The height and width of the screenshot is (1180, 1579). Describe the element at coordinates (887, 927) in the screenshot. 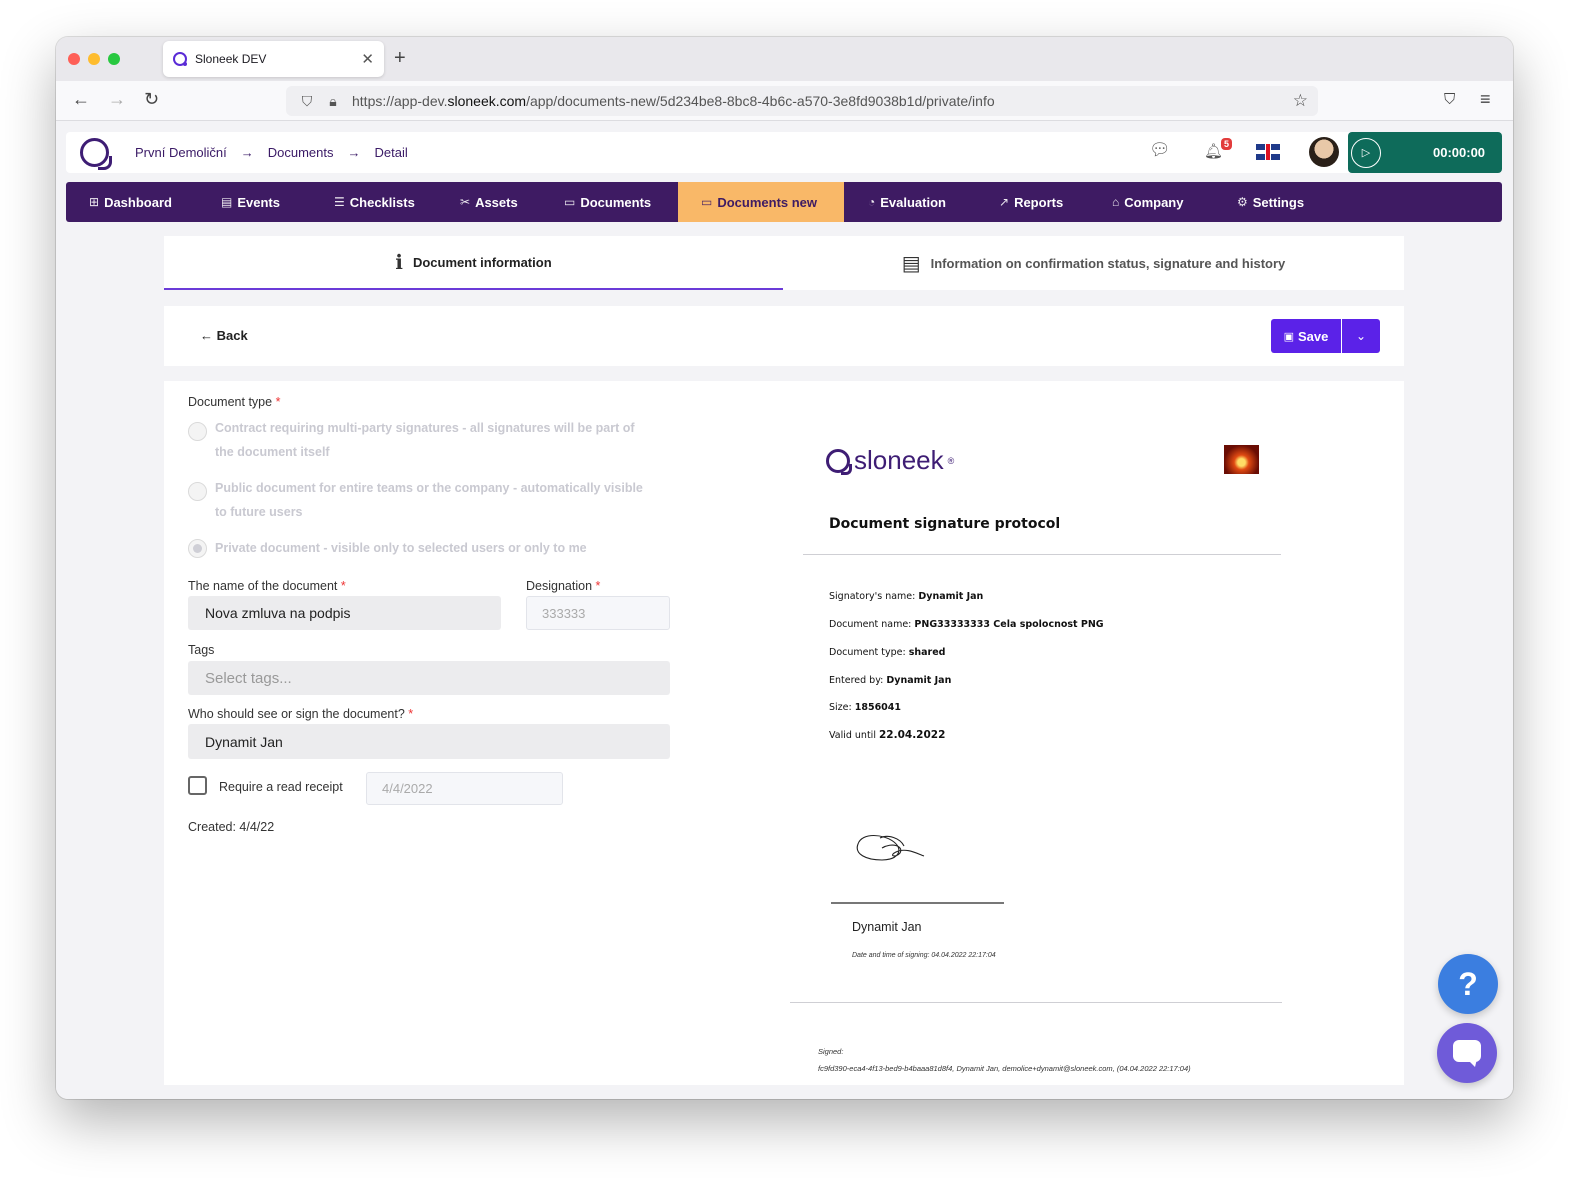

I see `signer-name: Dynamit Jan` at that location.